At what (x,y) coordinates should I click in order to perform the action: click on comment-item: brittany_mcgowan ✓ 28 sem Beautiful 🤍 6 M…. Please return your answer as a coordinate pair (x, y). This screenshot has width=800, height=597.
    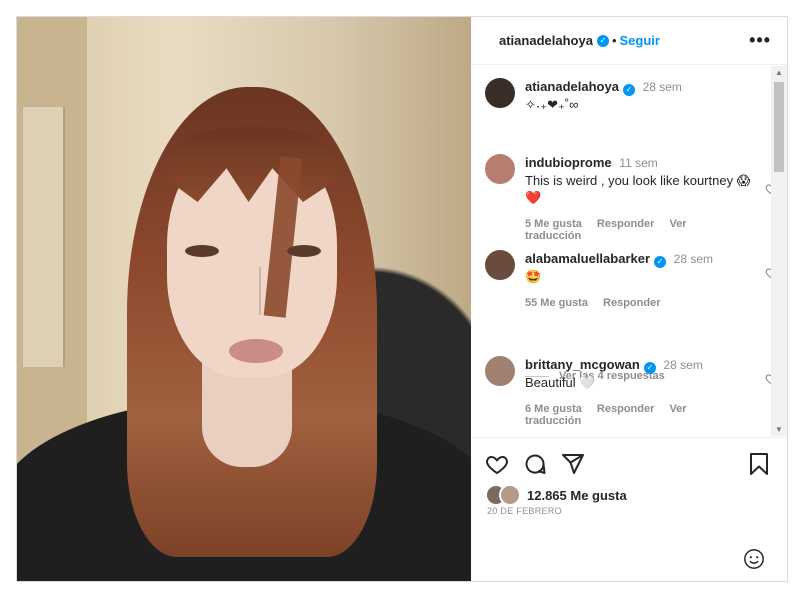
    Looking at the image, I should click on (632, 391).